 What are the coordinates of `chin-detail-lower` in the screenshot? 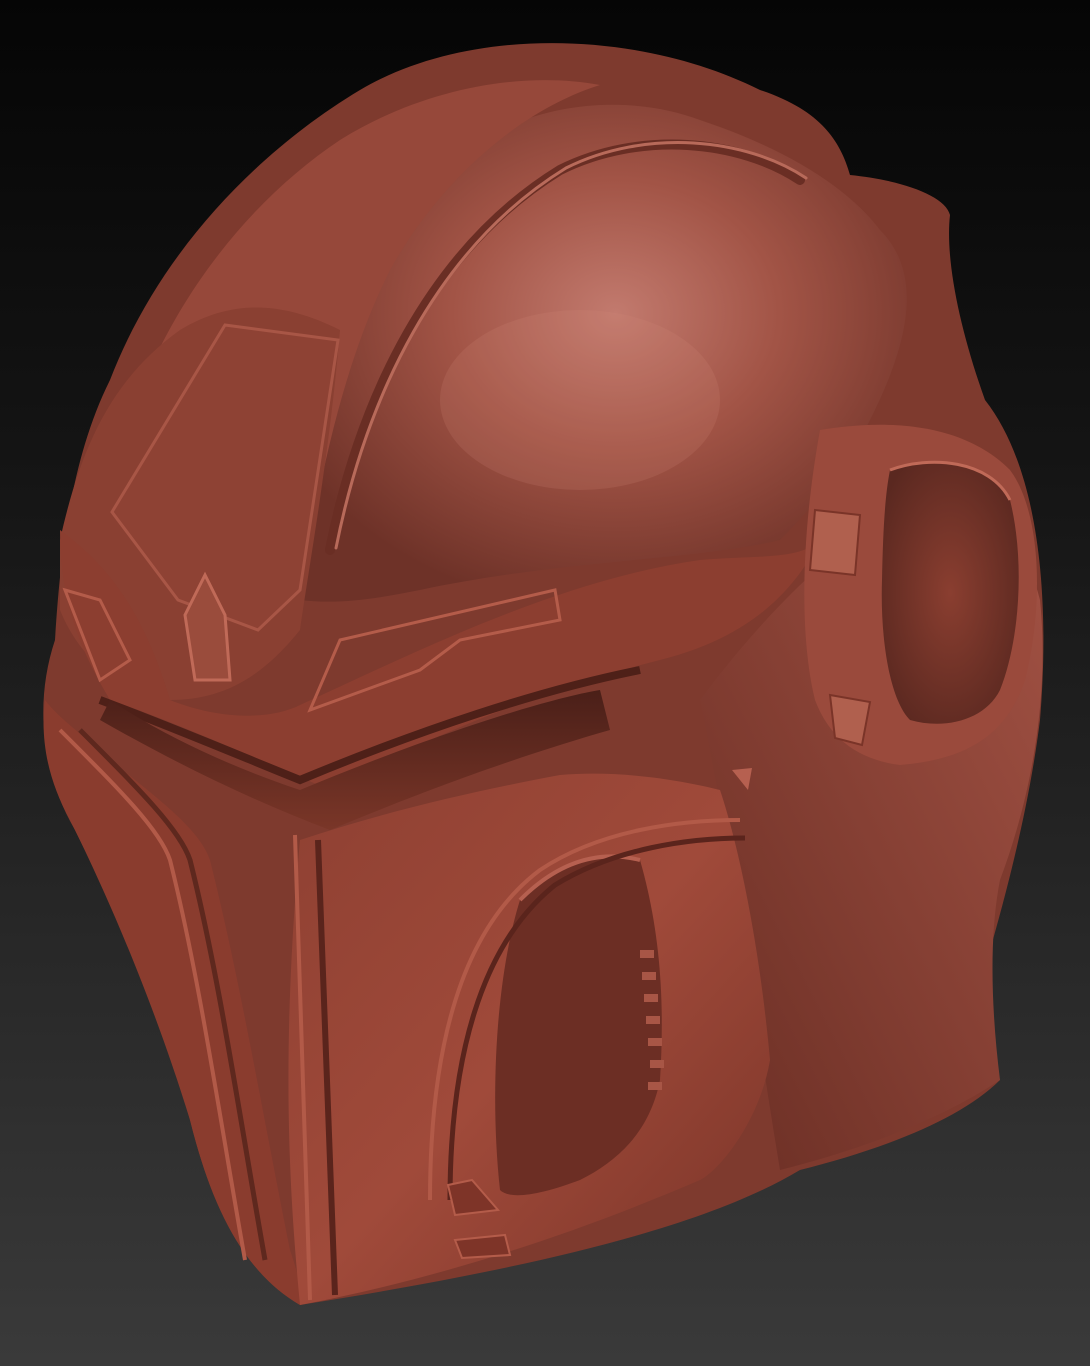 It's located at (482, 1246).